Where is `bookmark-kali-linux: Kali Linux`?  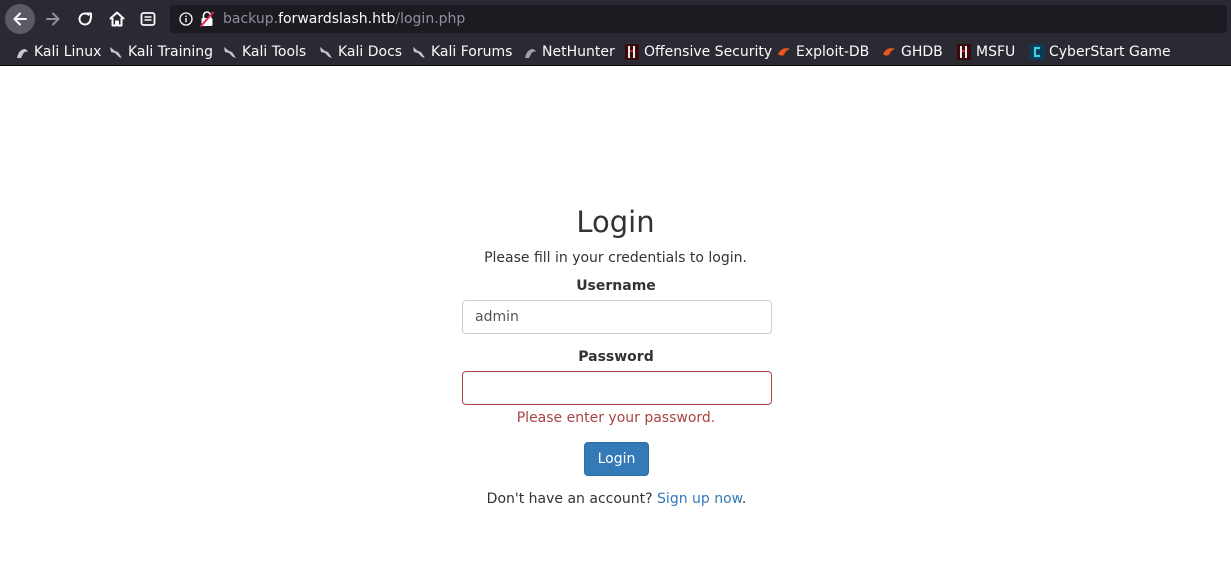 bookmark-kali-linux: Kali Linux is located at coordinates (57, 52).